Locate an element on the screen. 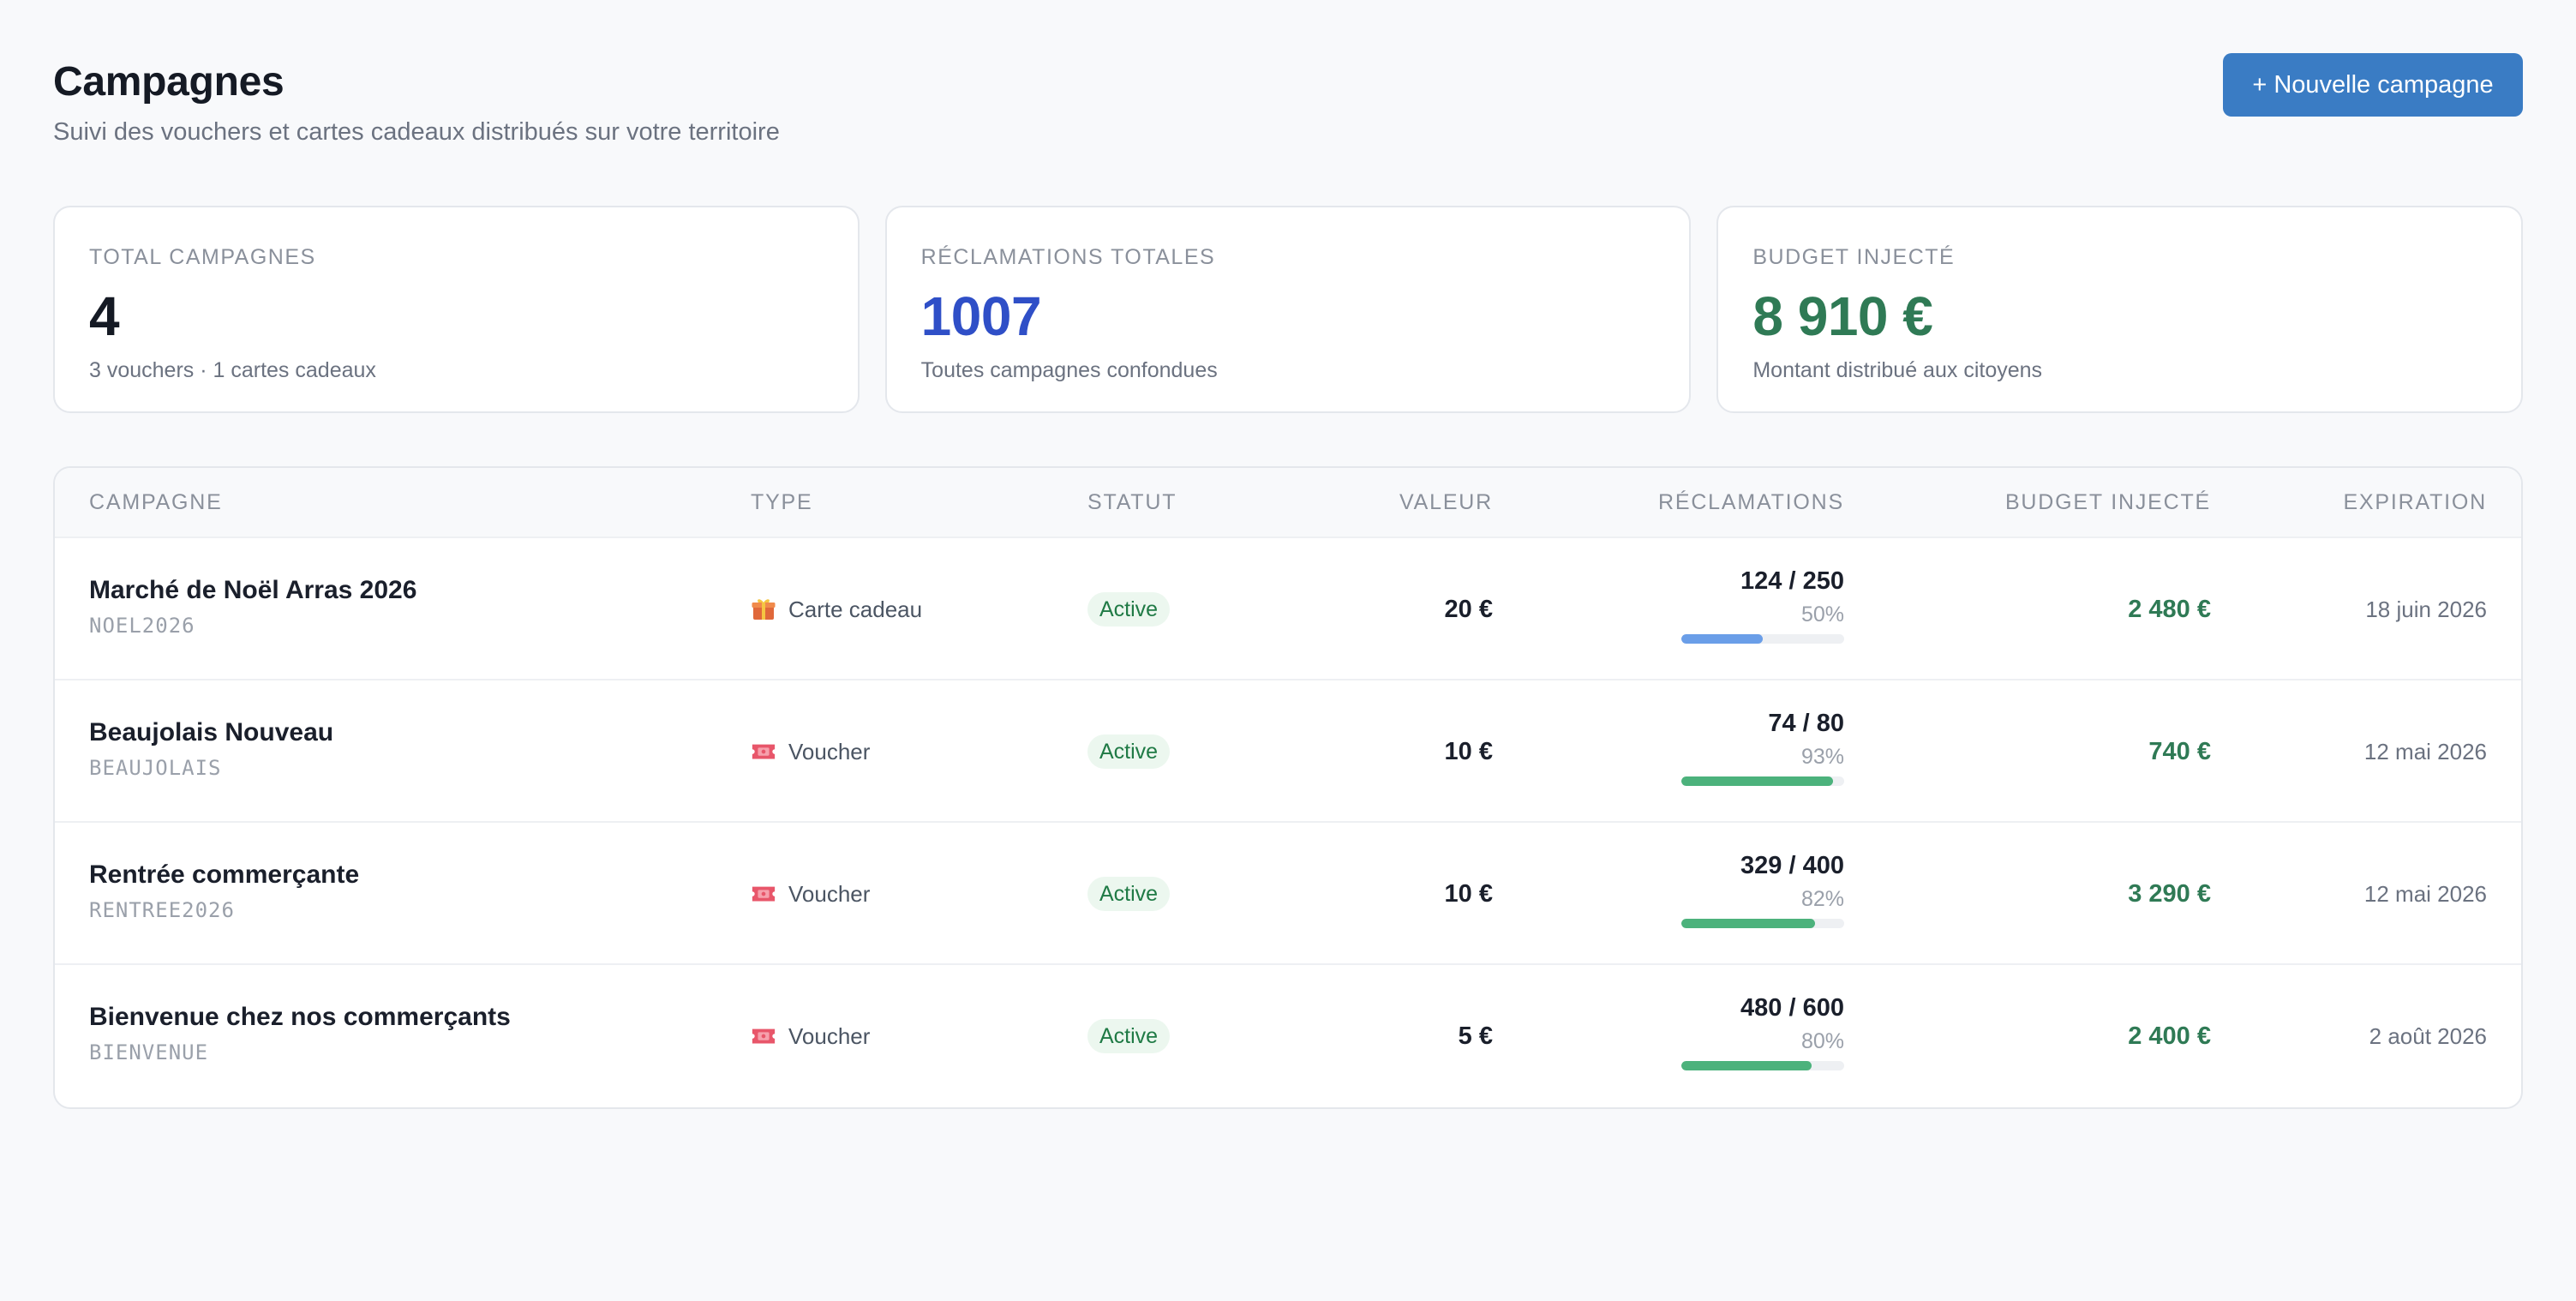 The height and width of the screenshot is (1301, 2576). claims-count: 124 / 250 is located at coordinates (1792, 581).